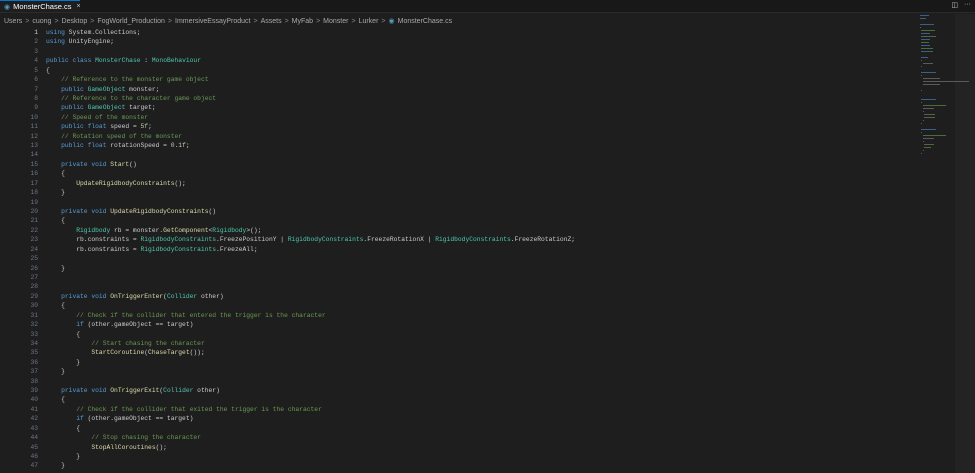 Image resolution: width=975 pixels, height=473 pixels. I want to click on line-number: 42, so click(34, 419).